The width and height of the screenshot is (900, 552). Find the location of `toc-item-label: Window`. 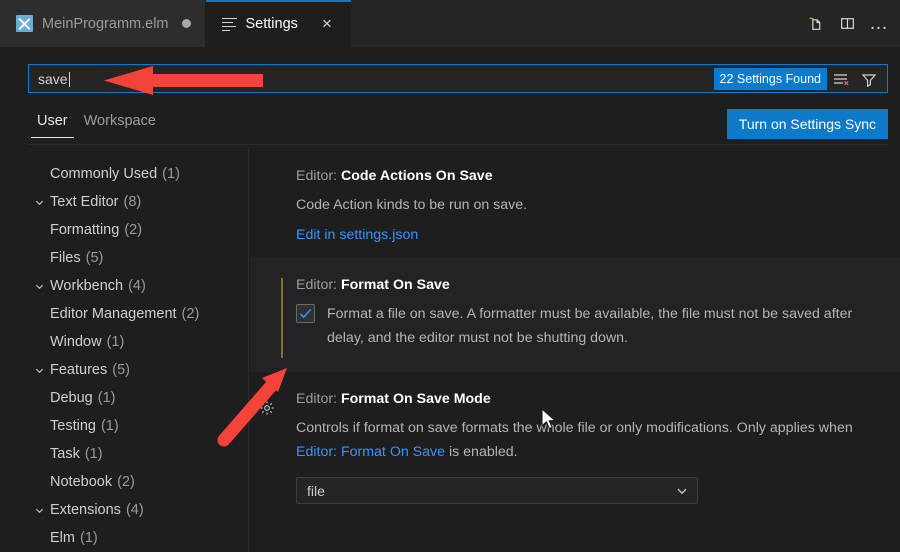

toc-item-label: Window is located at coordinates (76, 342).